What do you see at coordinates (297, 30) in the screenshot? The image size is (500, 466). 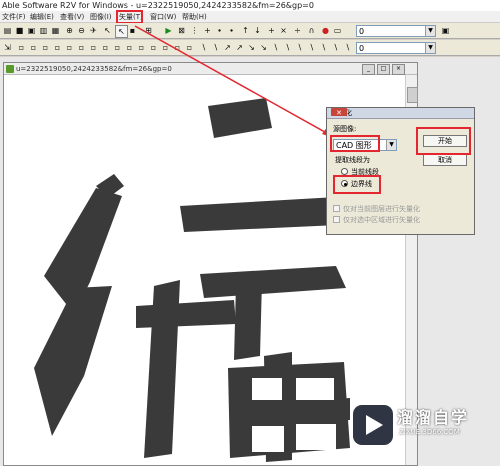 I see `break-icon: ÷` at bounding box center [297, 30].